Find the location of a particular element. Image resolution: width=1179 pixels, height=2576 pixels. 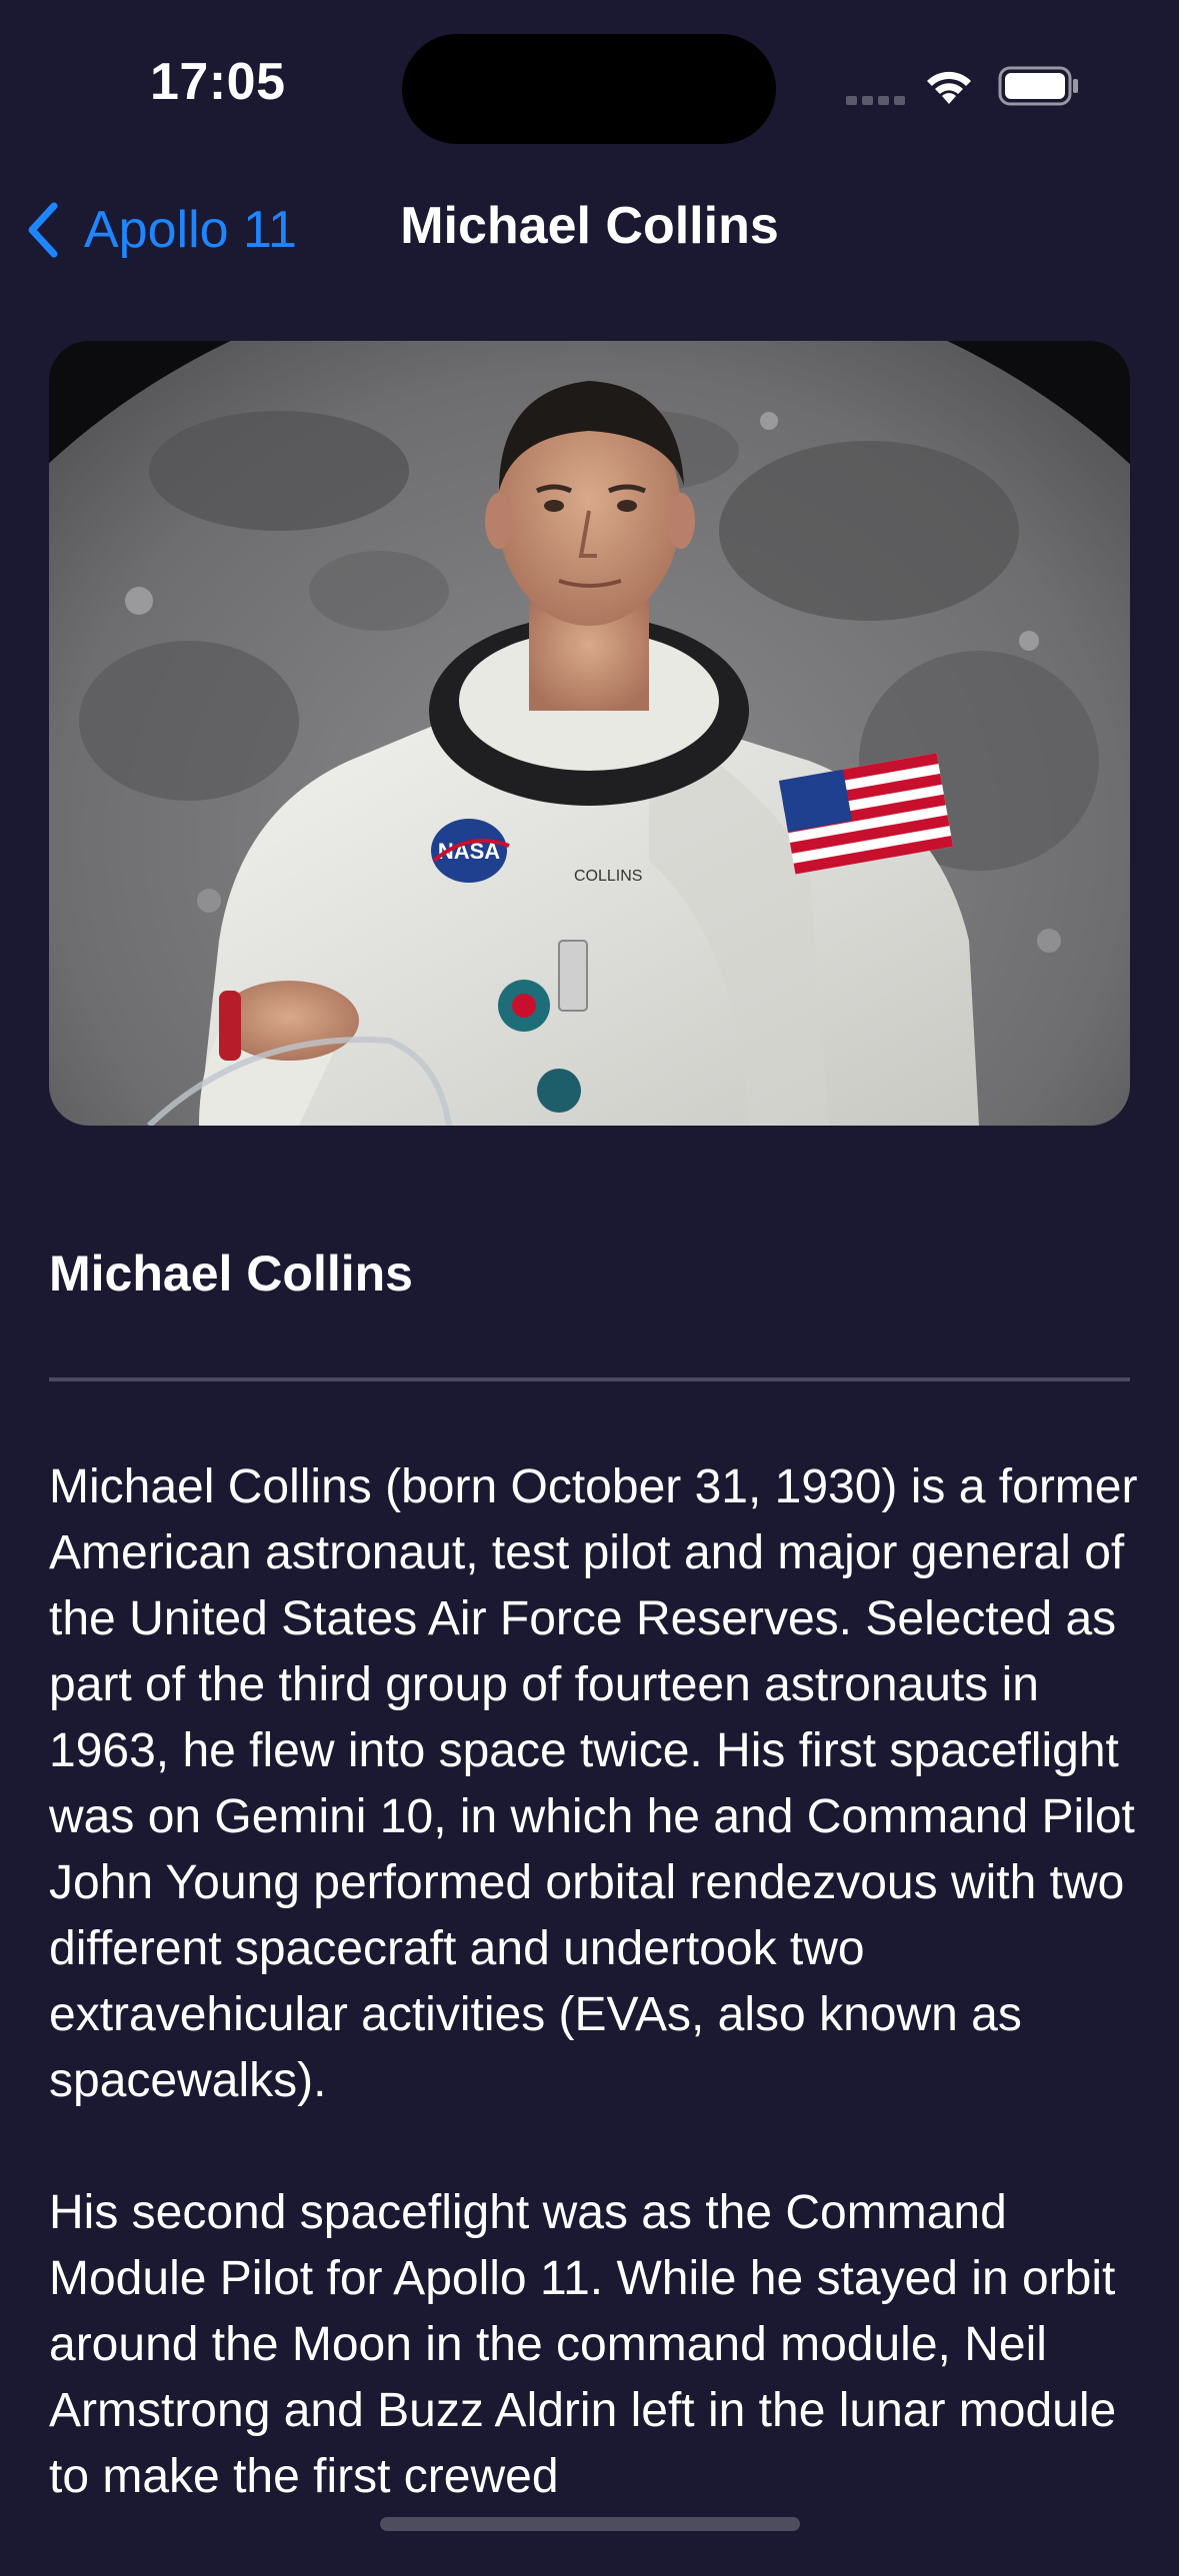

nav-title: Michael Collins is located at coordinates (589, 226).